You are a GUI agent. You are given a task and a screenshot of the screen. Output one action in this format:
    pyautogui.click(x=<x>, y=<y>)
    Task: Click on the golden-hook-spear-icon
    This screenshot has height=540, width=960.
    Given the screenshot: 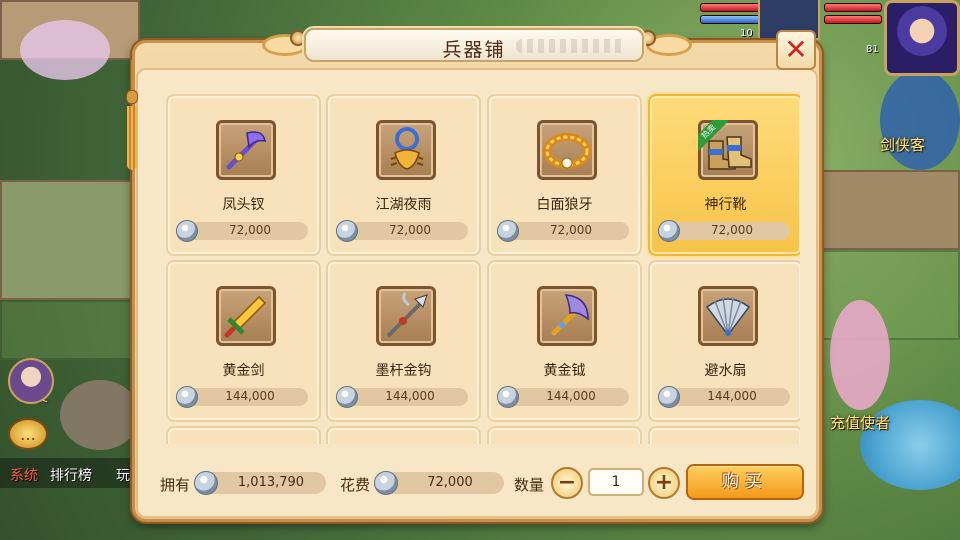 What is the action you would take?
    pyautogui.click(x=406, y=316)
    